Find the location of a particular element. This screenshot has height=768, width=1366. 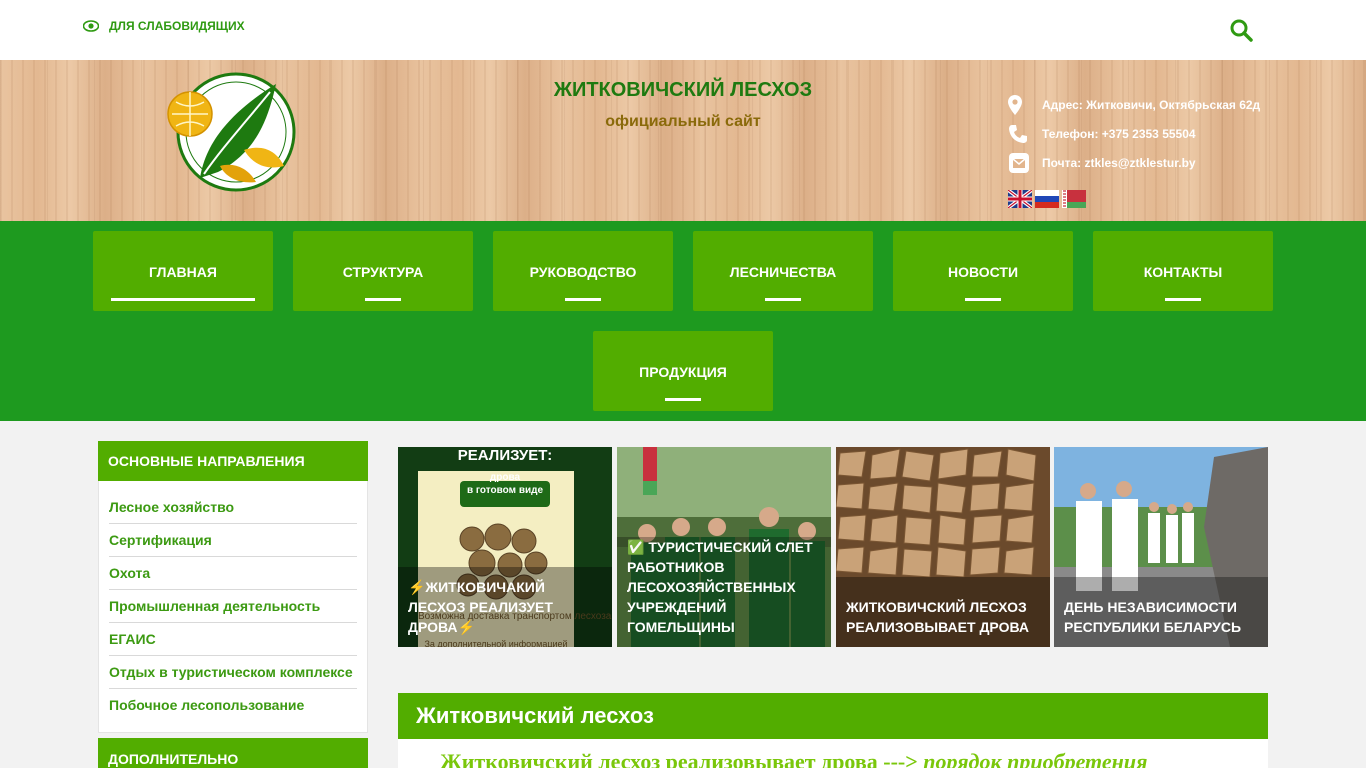

flag-belarus-icon is located at coordinates (1074, 199).